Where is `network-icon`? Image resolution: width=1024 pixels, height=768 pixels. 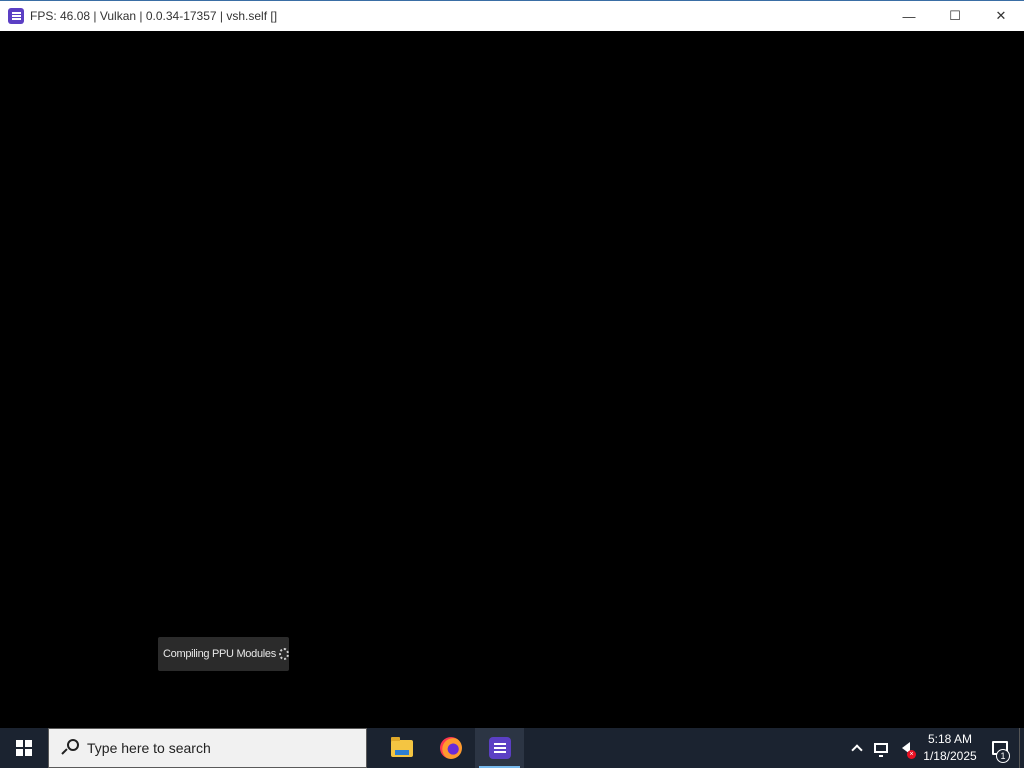 network-icon is located at coordinates (881, 750).